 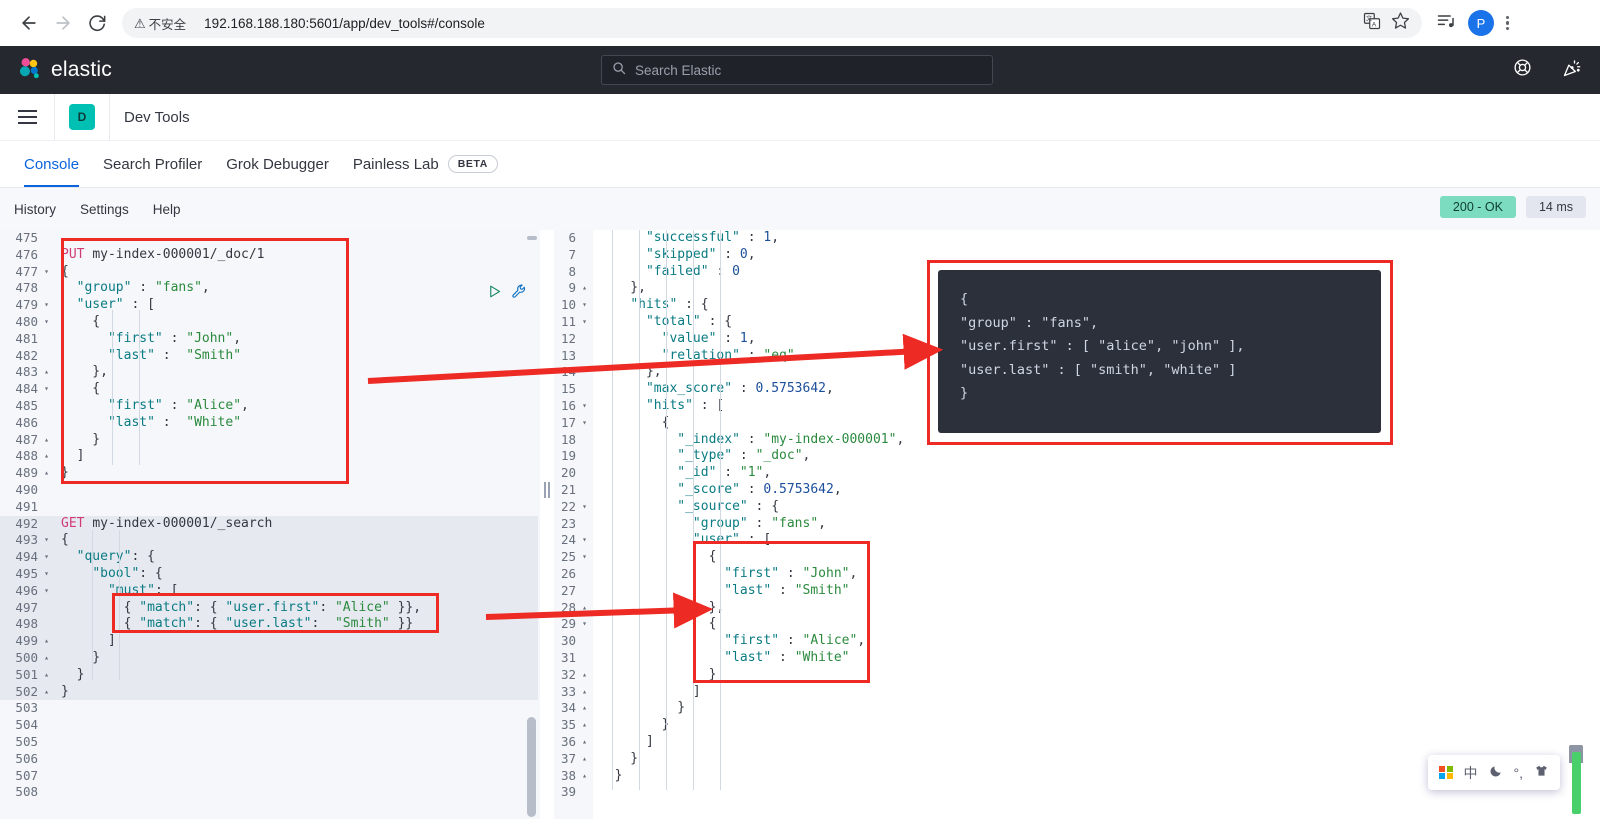 What do you see at coordinates (269, 658) in the screenshot?
I see `code-line: 500 ▴ }` at bounding box center [269, 658].